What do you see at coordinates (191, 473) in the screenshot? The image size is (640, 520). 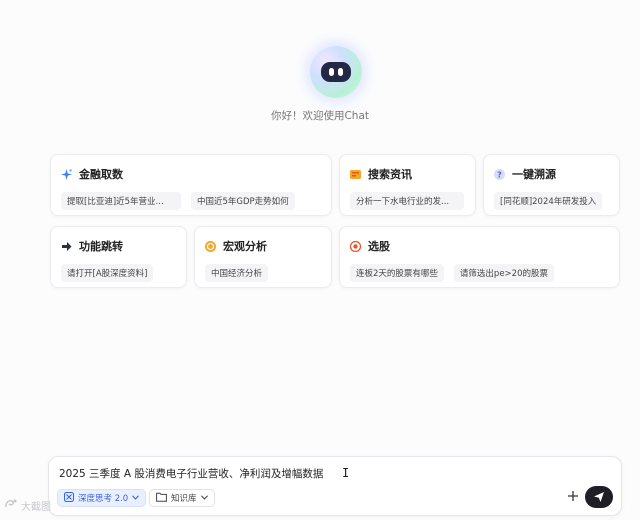 I see `chat-input: 2025 三季度 A 股消费电子行业营收、净利润及增幅数据` at bounding box center [191, 473].